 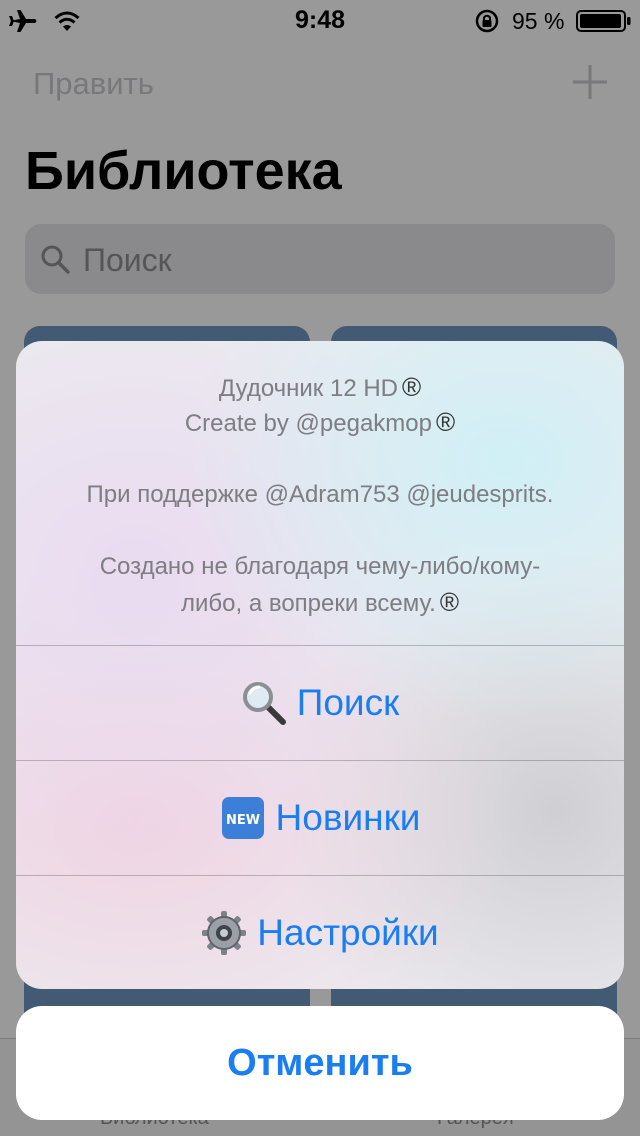 I want to click on settings-action-button: Настройки, so click(x=320, y=932).